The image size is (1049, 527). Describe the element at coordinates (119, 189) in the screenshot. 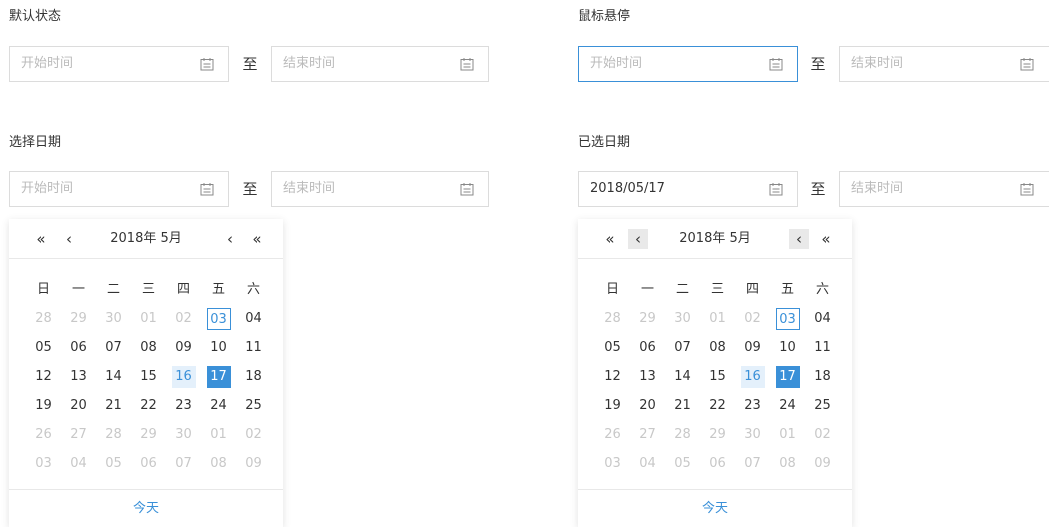

I see `start-date-input: 开始时间` at that location.